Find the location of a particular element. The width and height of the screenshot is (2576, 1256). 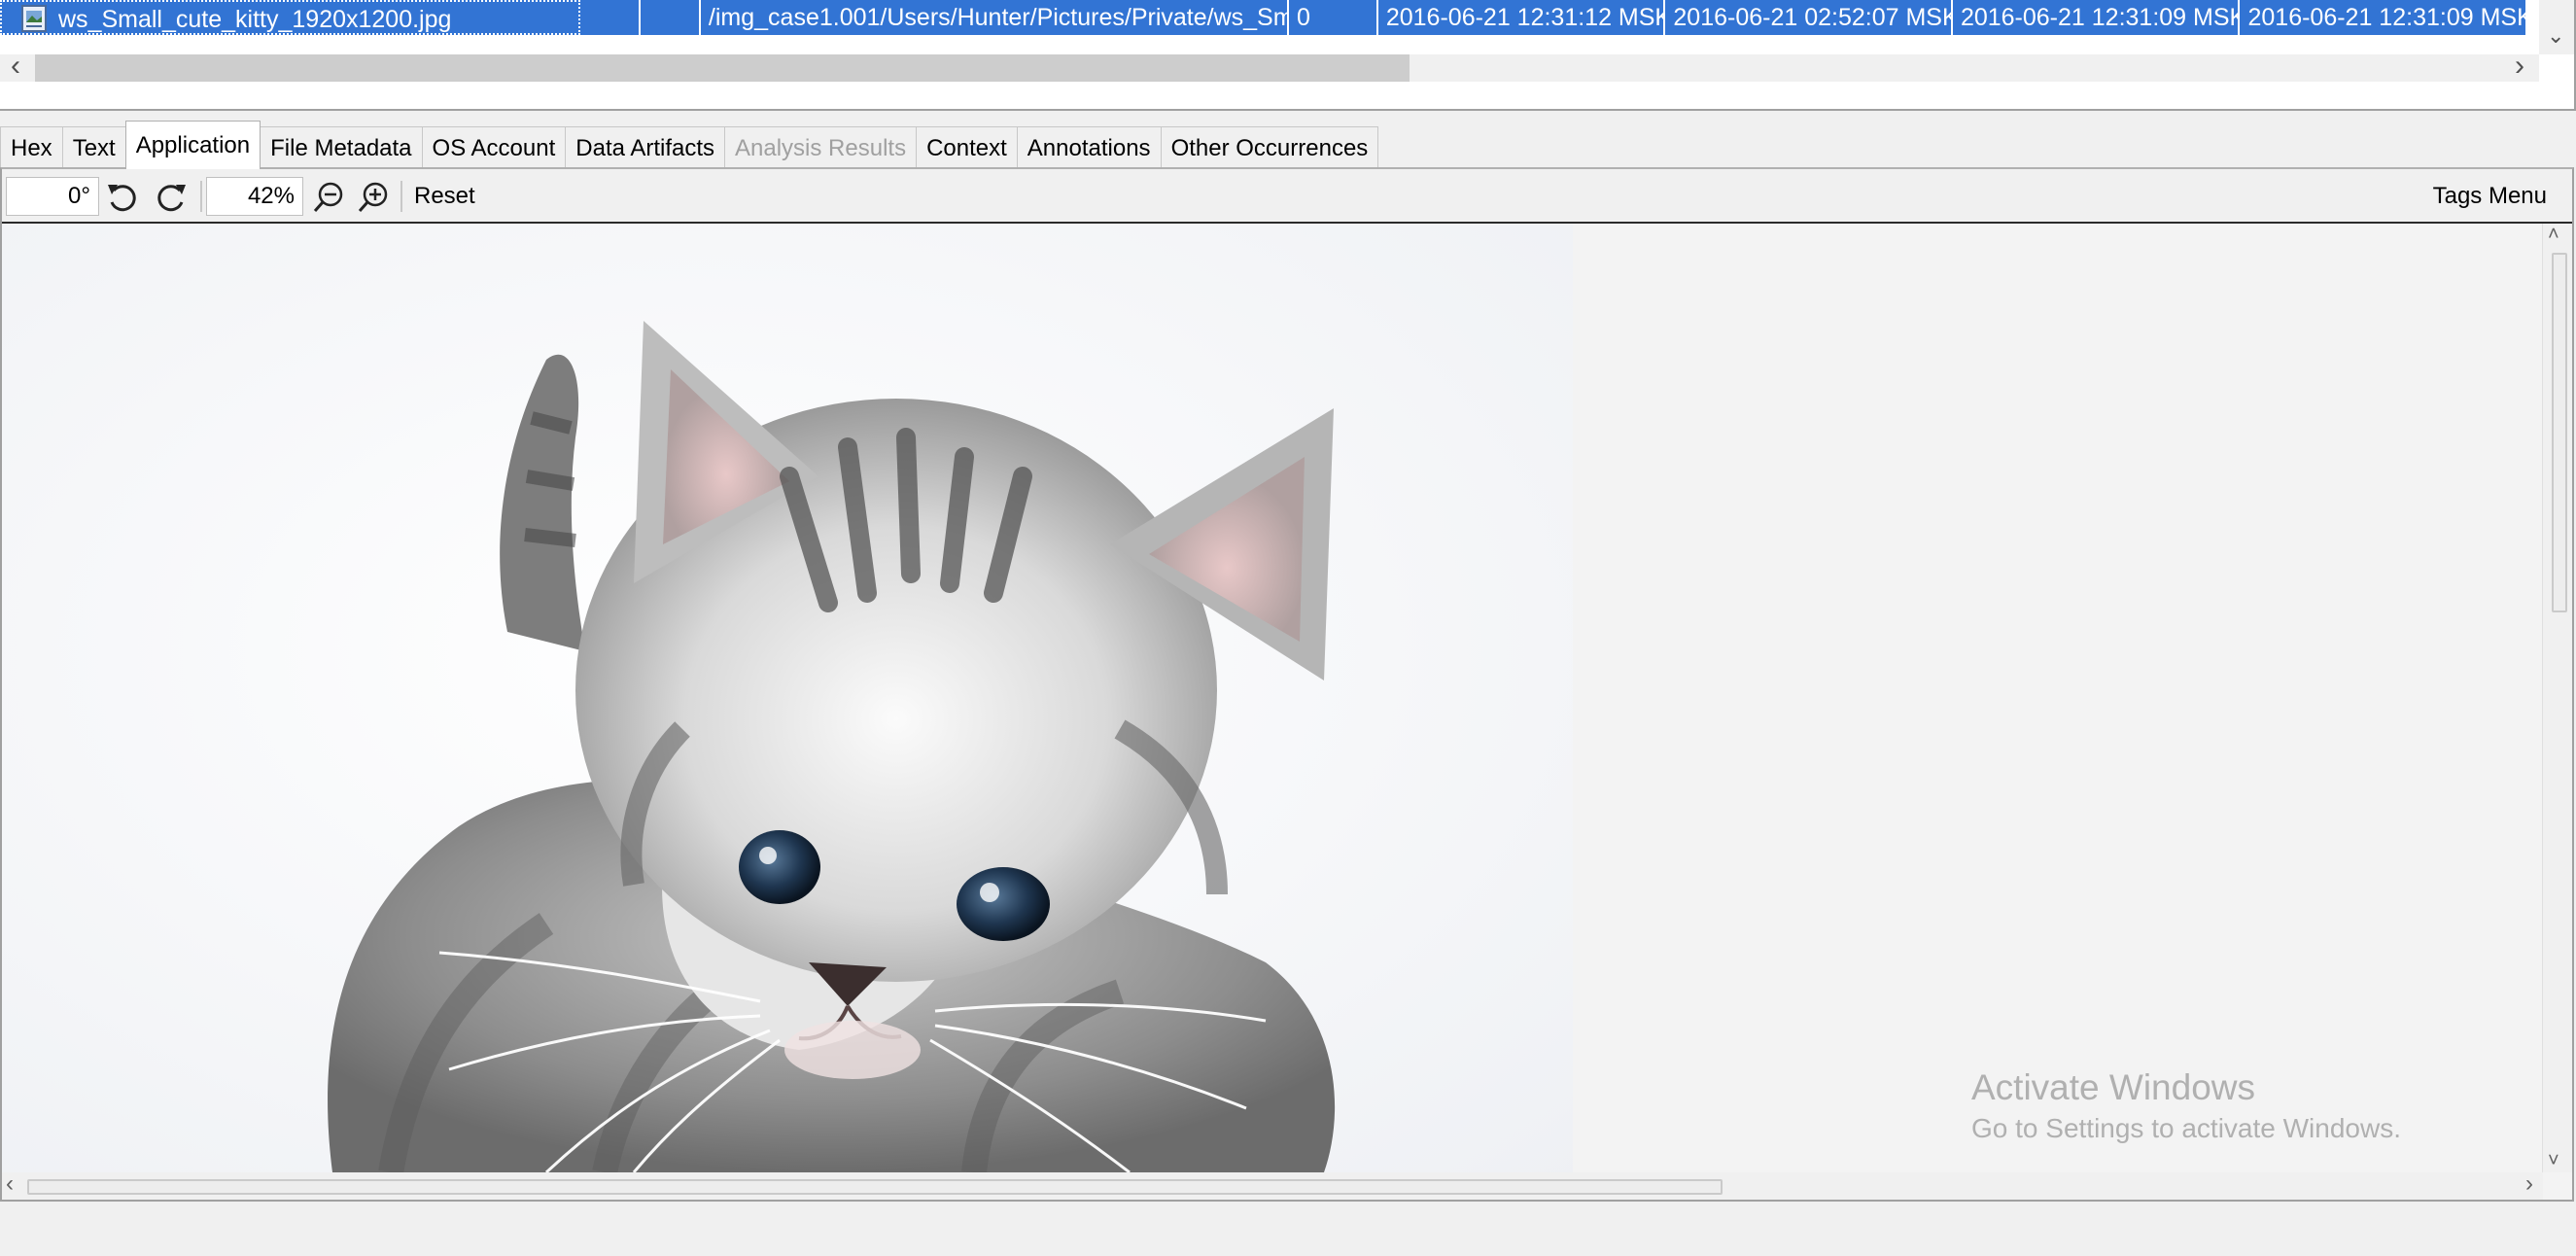

viewer-vscroll-thumb is located at coordinates (2560, 433).